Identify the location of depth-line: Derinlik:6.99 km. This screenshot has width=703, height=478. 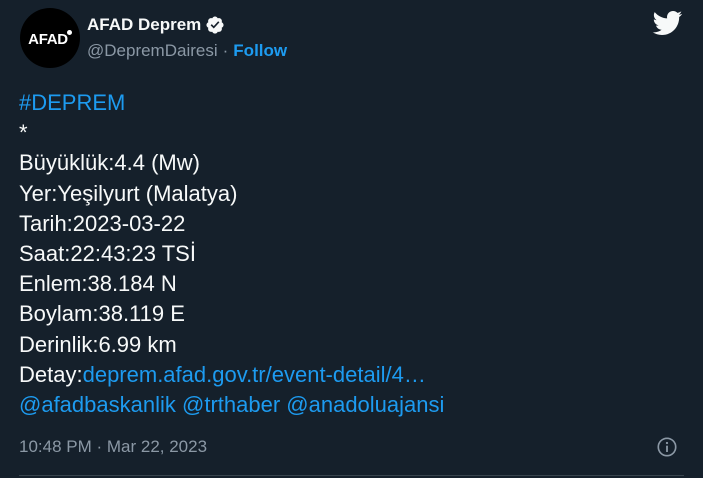
(98, 344).